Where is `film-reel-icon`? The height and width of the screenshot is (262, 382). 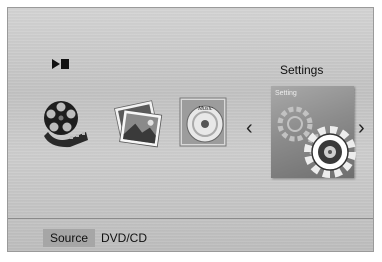
film-reel-icon is located at coordinates (66, 124).